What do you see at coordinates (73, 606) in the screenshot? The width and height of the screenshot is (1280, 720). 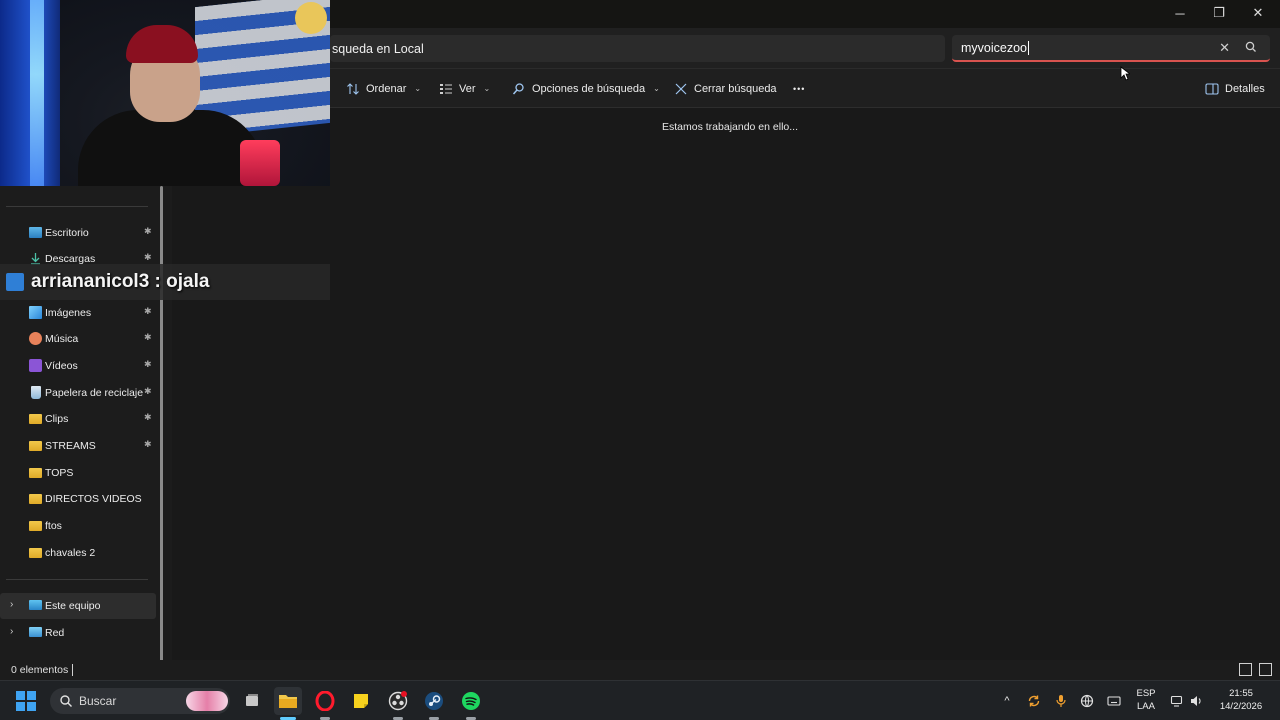 I see `nav-item-label: Este equipo` at bounding box center [73, 606].